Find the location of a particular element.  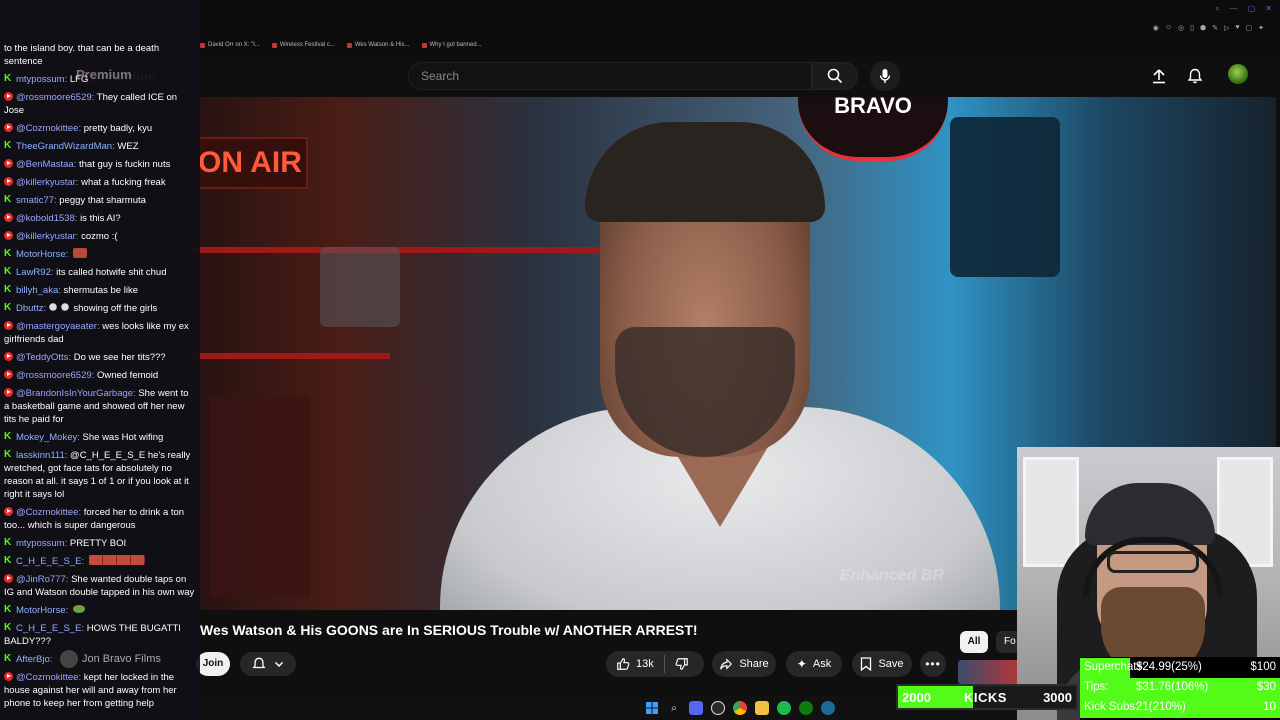

search-button is located at coordinates (835, 76).